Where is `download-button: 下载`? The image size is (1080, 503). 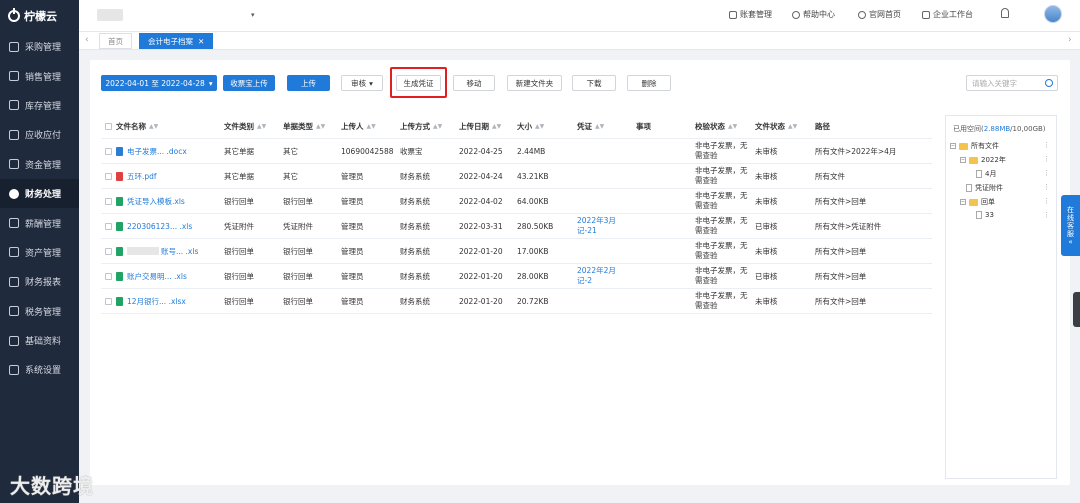
download-button: 下载 is located at coordinates (594, 83).